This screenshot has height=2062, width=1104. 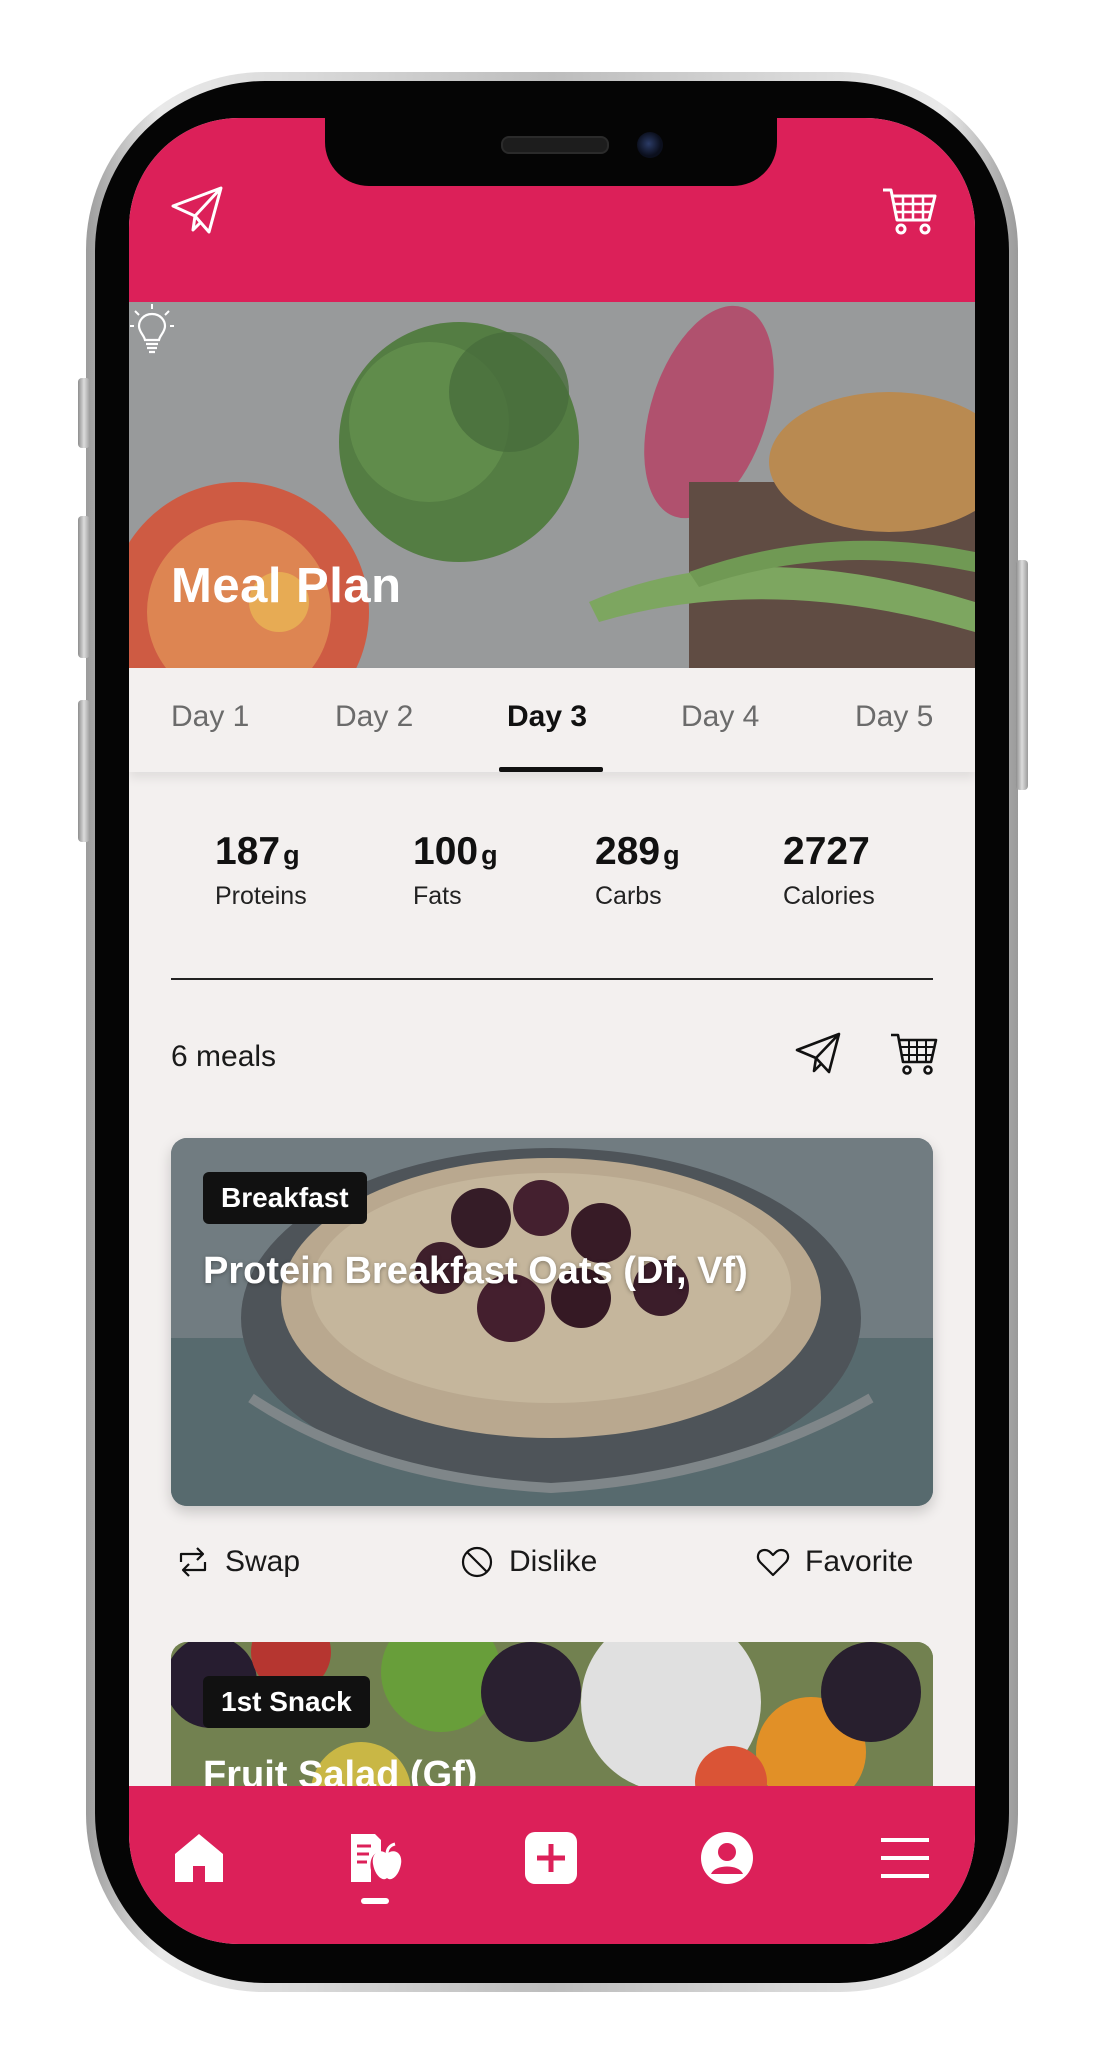 I want to click on speaker, so click(x=555, y=145).